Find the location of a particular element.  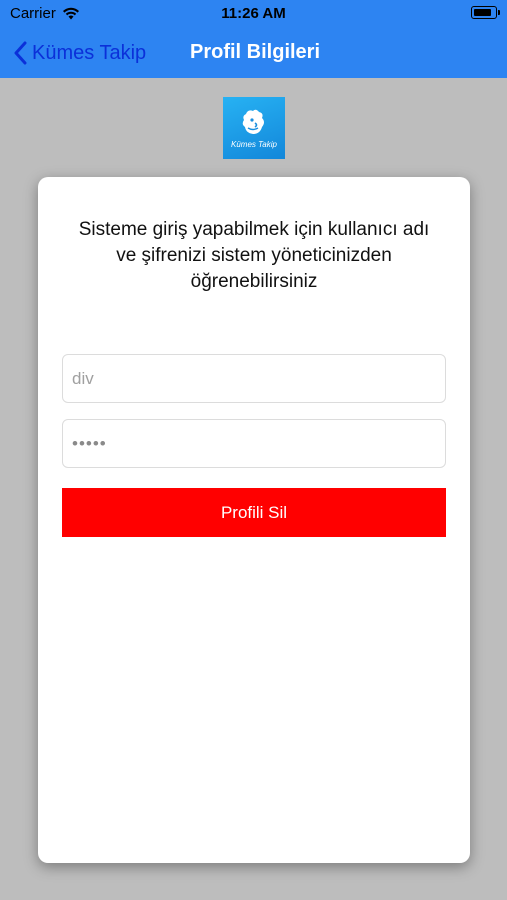

battery-icon is located at coordinates (485, 12).